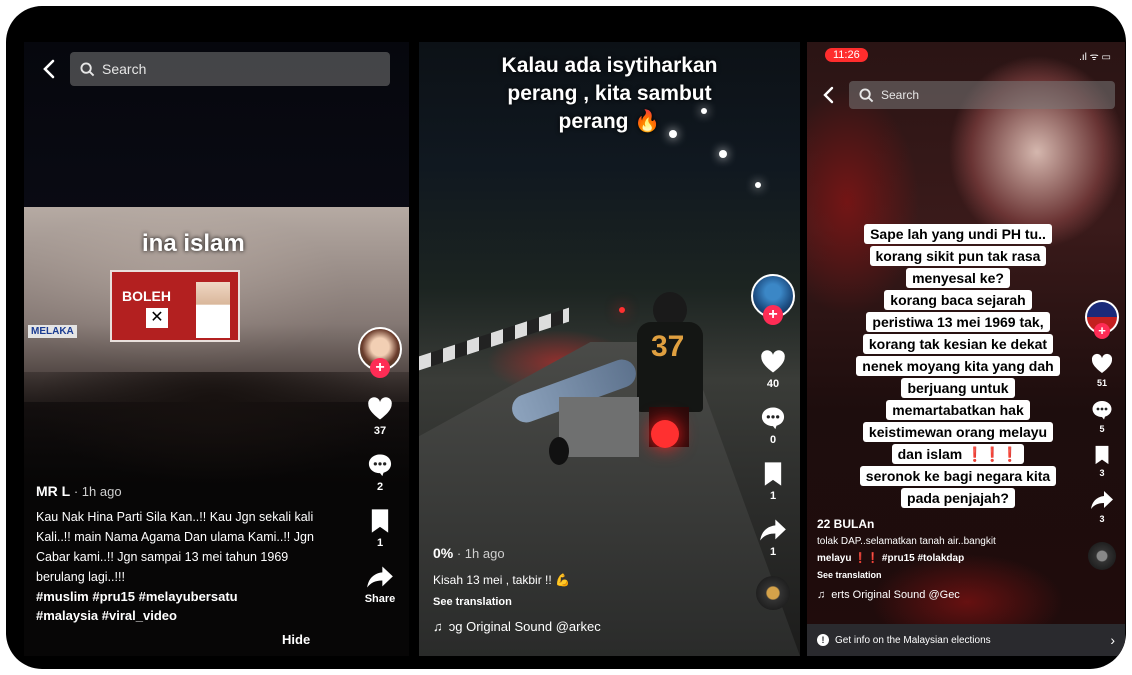  What do you see at coordinates (53, 491) in the screenshot?
I see `creator-username: MR L` at bounding box center [53, 491].